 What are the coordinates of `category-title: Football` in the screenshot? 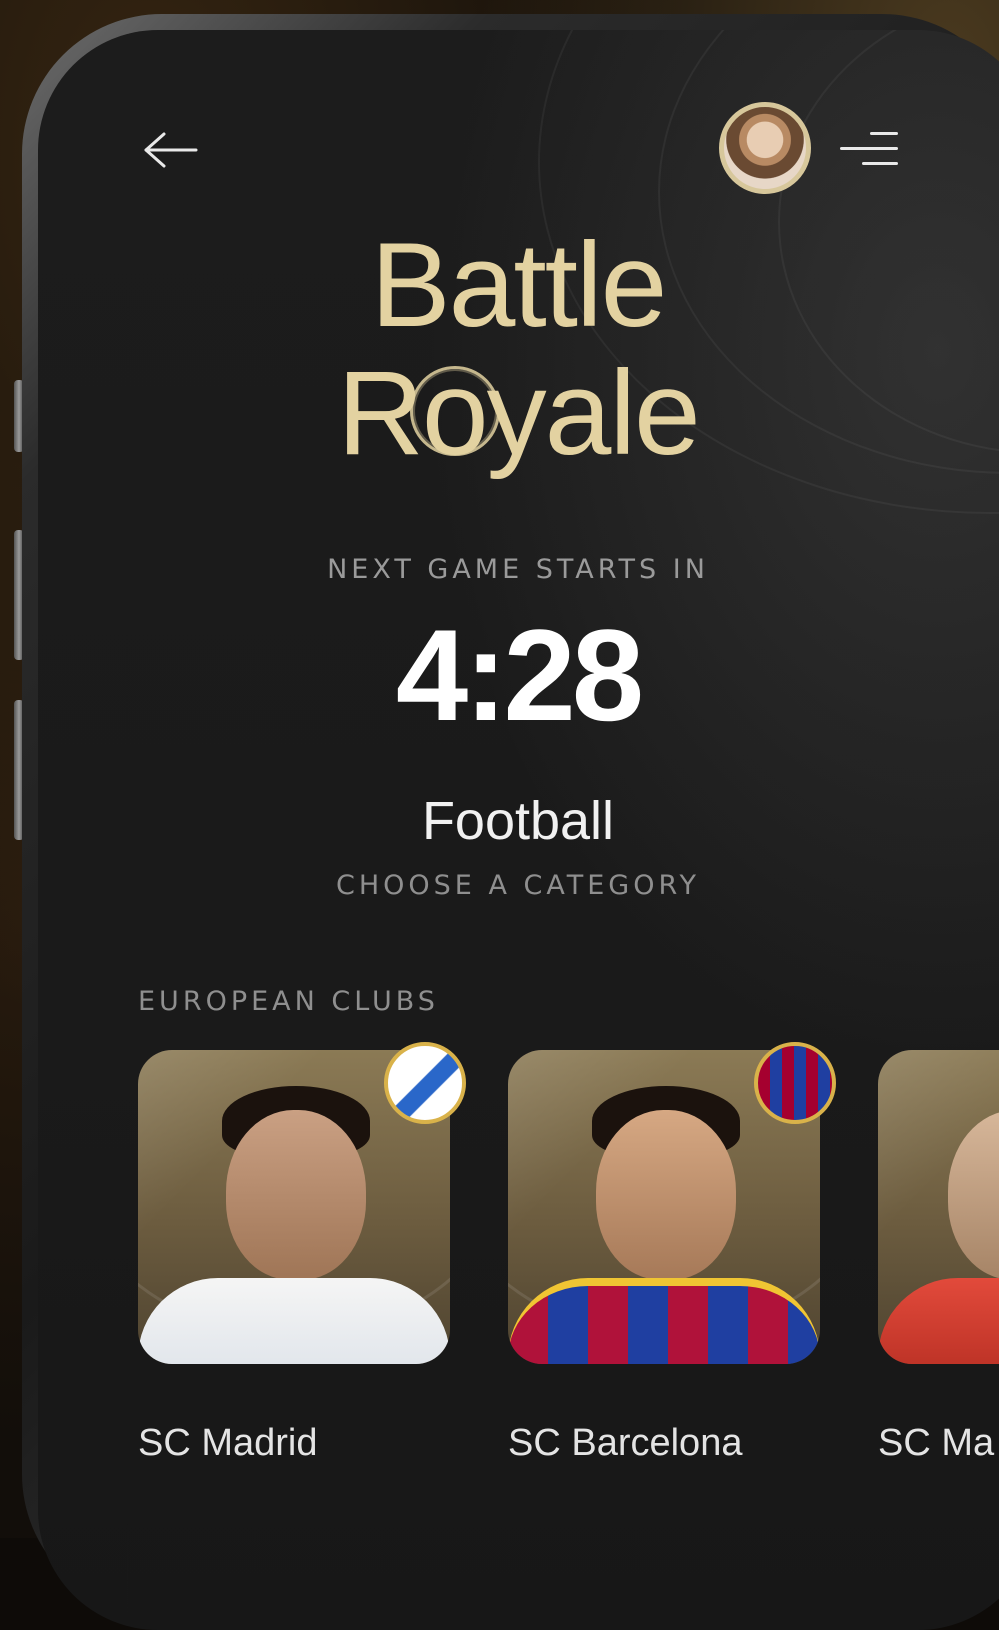 It's located at (518, 821).